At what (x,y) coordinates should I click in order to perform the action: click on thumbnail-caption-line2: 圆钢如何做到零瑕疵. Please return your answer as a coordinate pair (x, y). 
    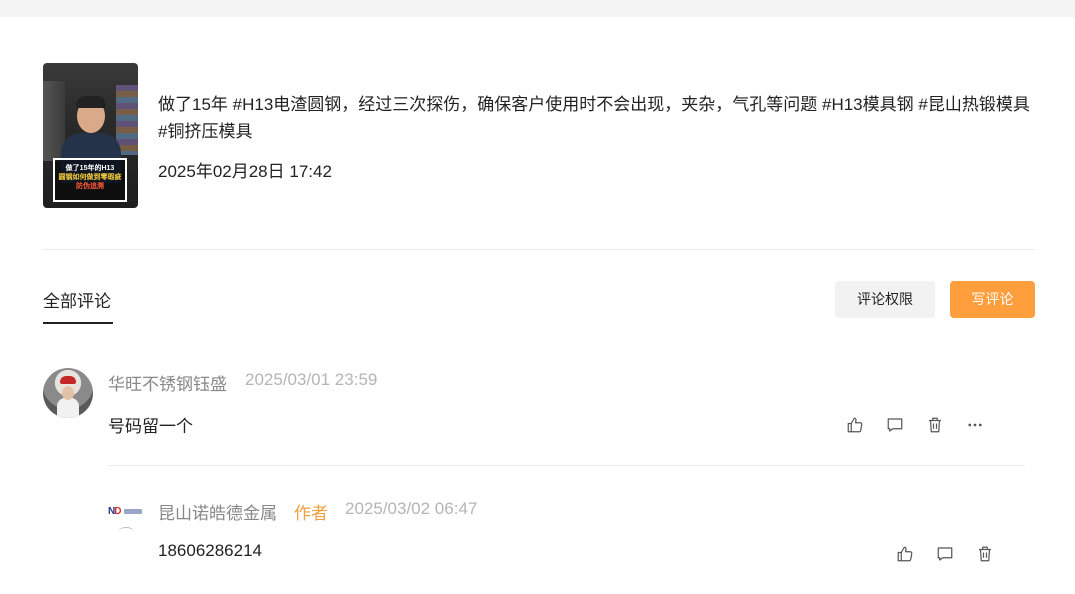
    Looking at the image, I should click on (90, 177).